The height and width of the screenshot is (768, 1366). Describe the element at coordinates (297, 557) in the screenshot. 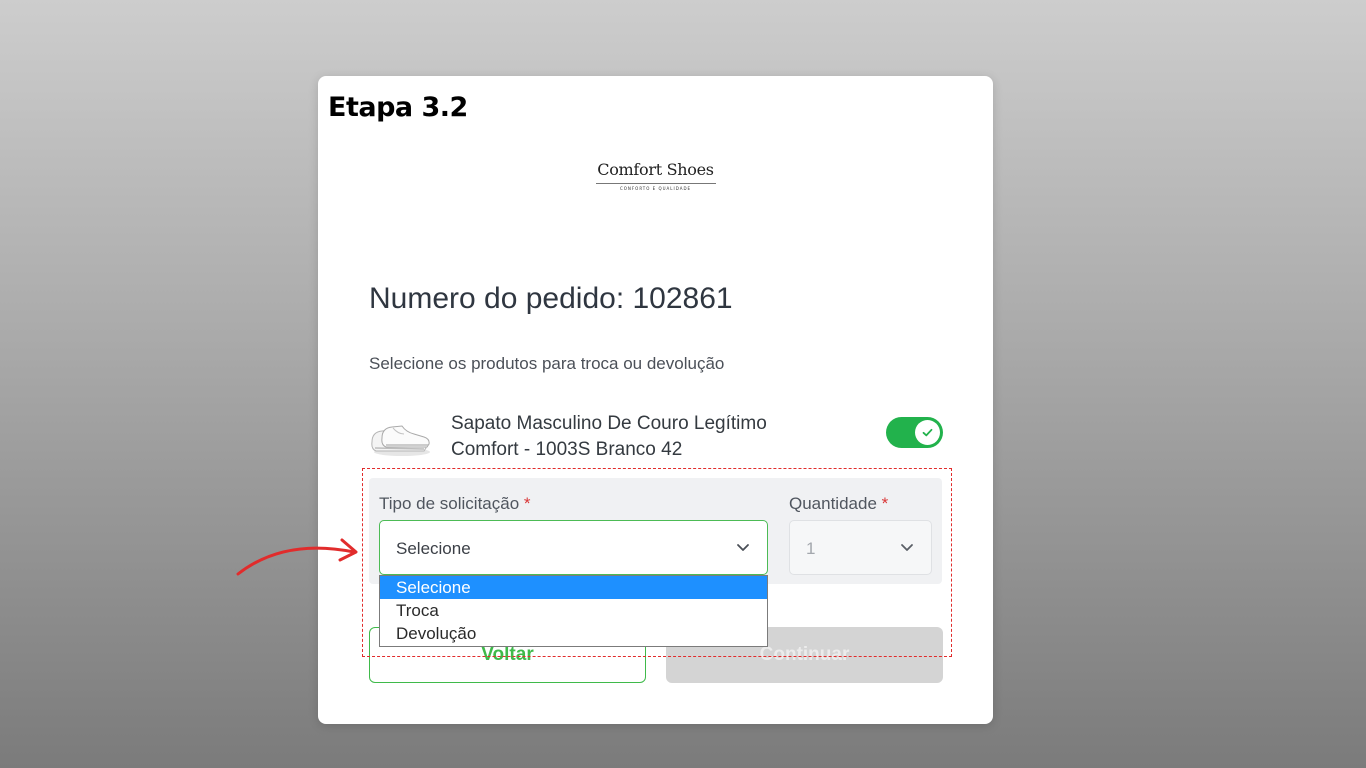

I see `red-arrow-icon` at that location.